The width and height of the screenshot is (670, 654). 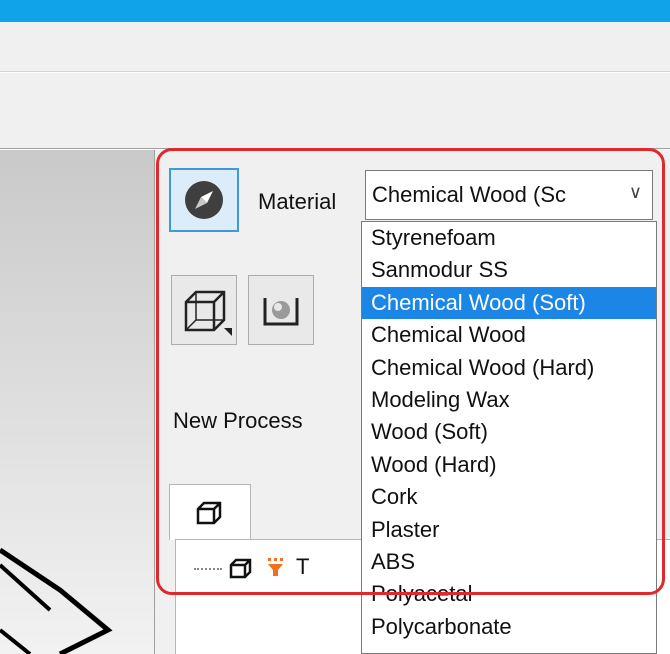 What do you see at coordinates (509, 594) in the screenshot?
I see `material-option: Polyacetal` at bounding box center [509, 594].